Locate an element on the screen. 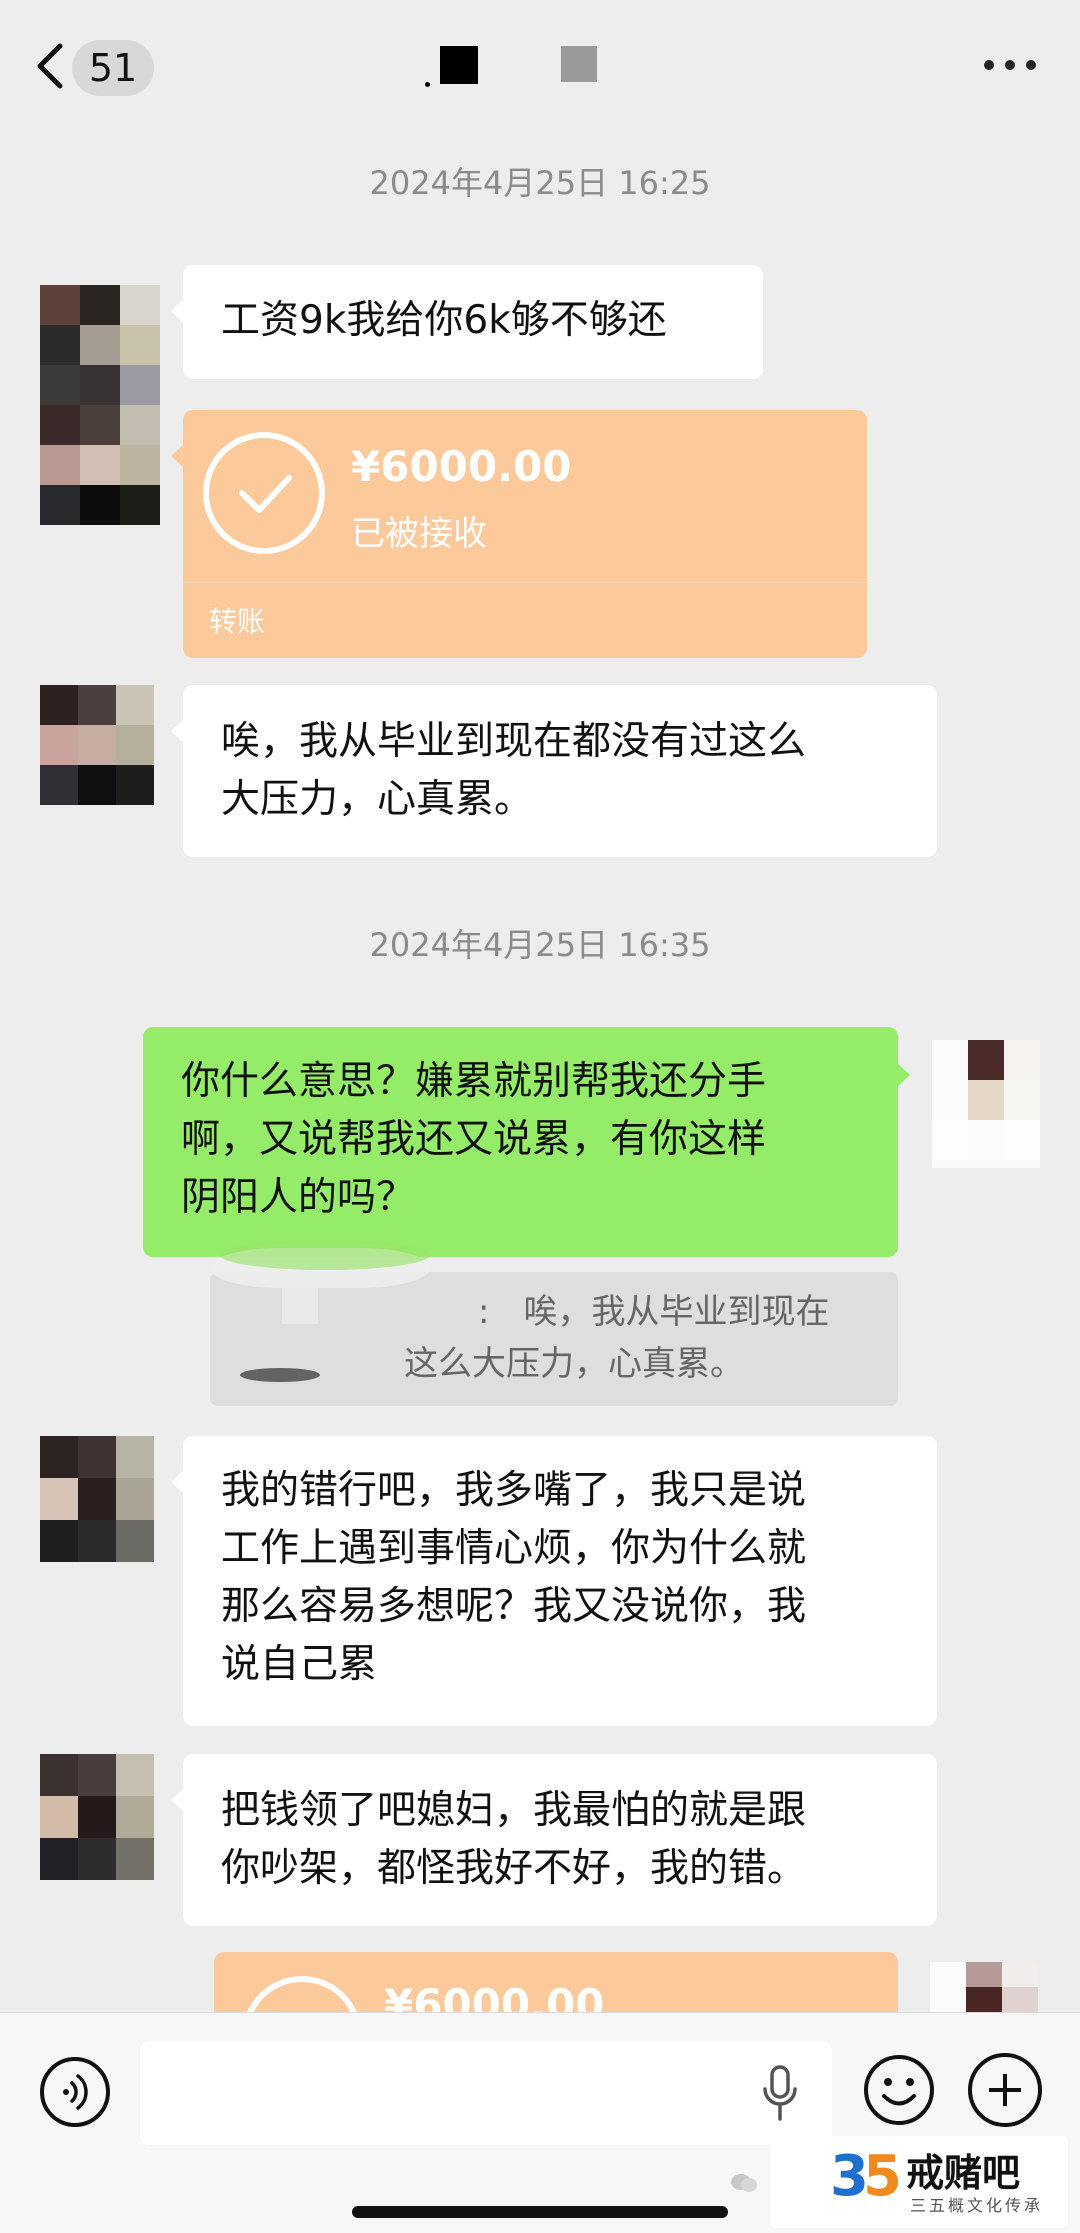  message-bubble-incoming: 唉，我从毕业到现在都没有过这么 大压力，心真累。 is located at coordinates (554, 771).